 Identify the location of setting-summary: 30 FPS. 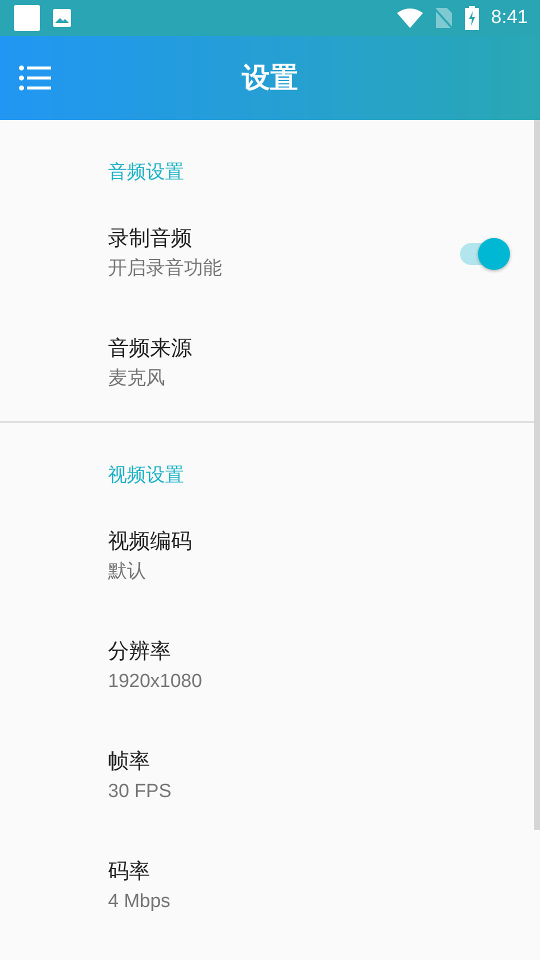
(140, 792).